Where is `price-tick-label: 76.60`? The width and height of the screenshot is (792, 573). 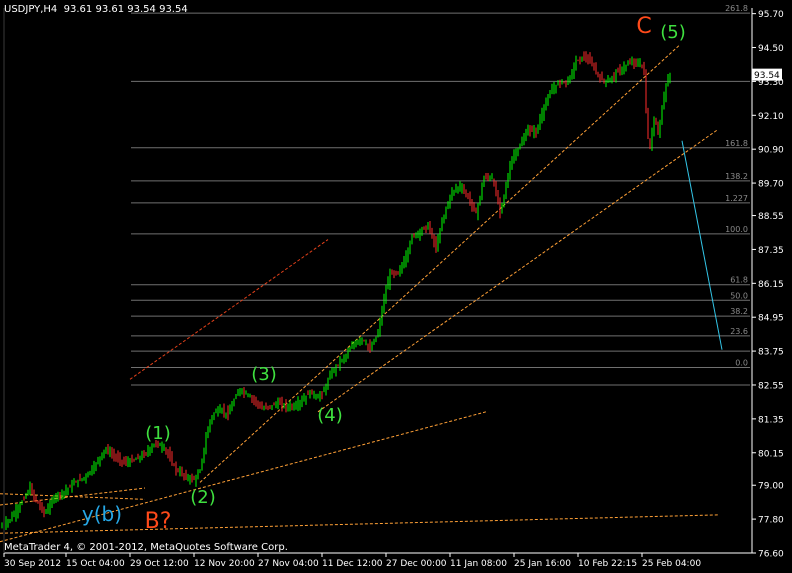
price-tick-label: 76.60 is located at coordinates (771, 555).